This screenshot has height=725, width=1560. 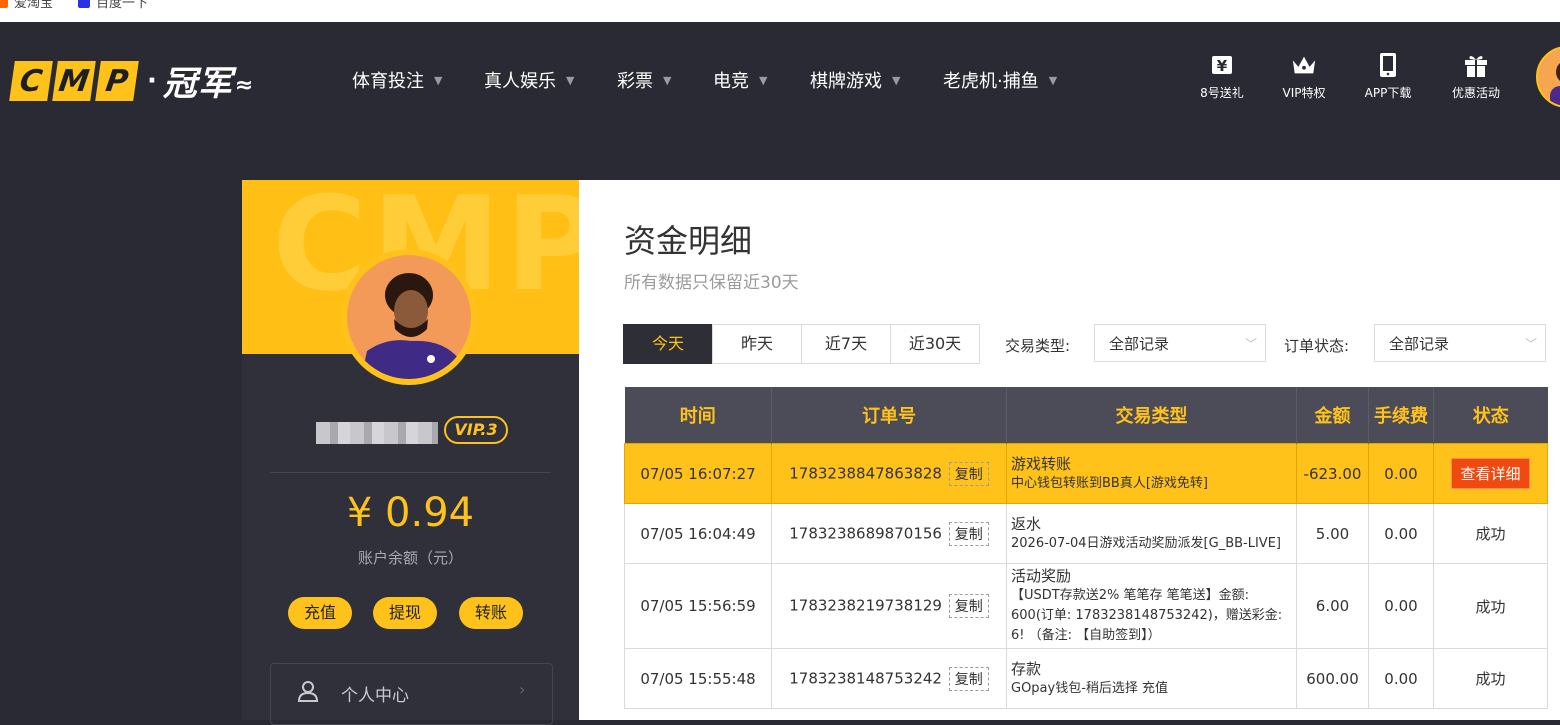 I want to click on order-cell: 1783238148753242 复制, so click(x=889, y=678).